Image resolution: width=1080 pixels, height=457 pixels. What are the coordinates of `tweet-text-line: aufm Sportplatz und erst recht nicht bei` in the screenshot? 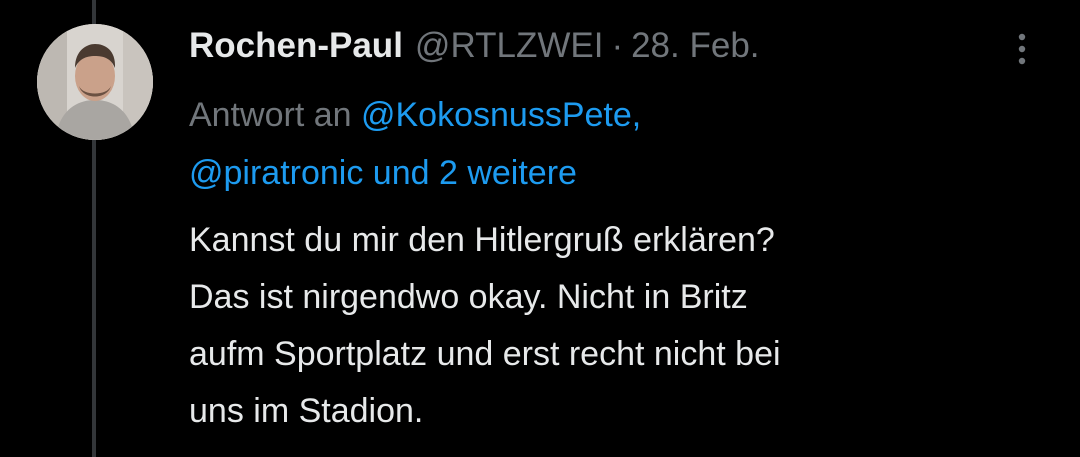 It's located at (485, 354).